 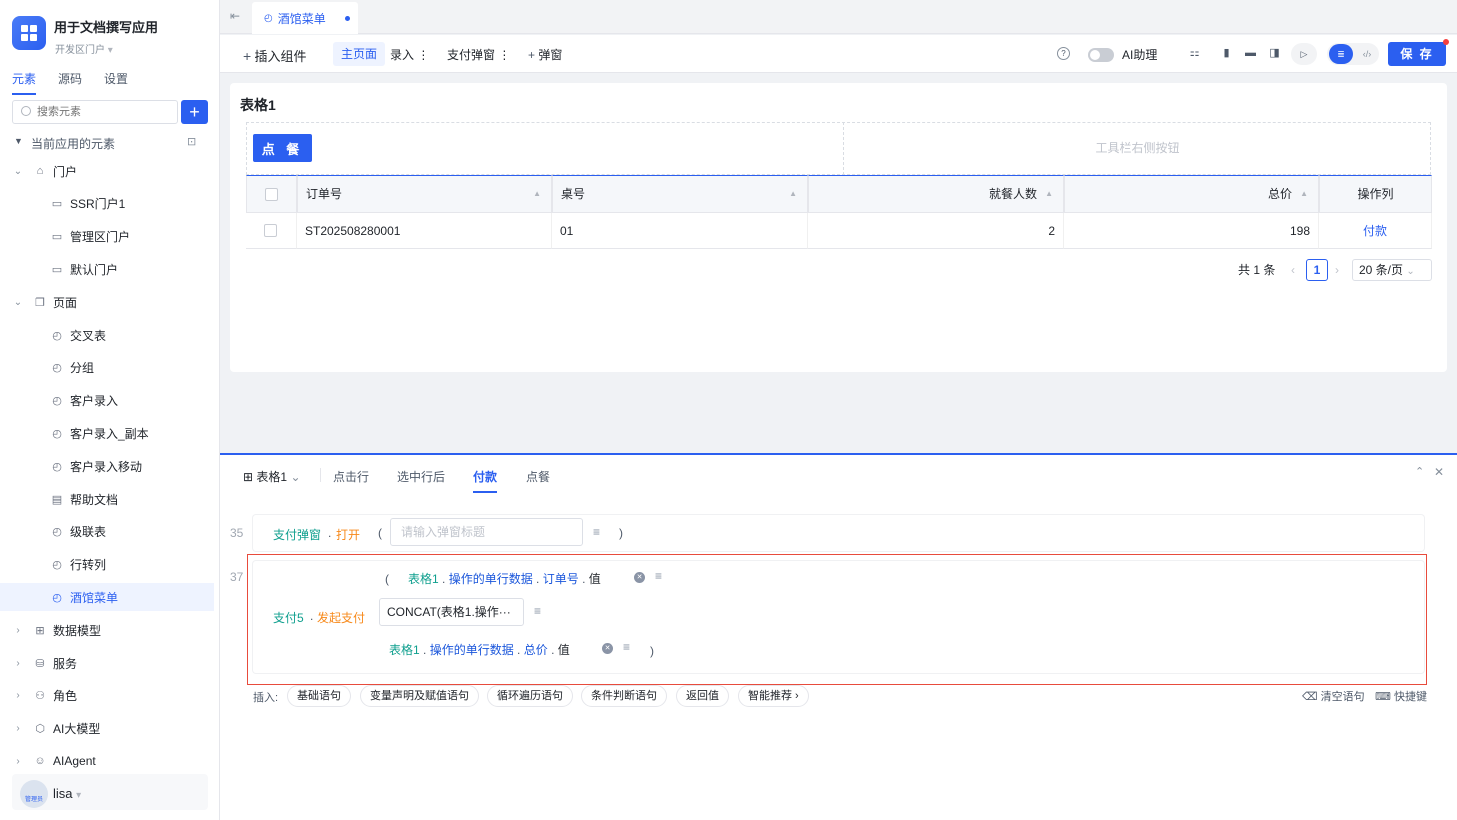 What do you see at coordinates (1392, 270) in the screenshot?
I see `page-size-select: 20 条/页 ⌄` at bounding box center [1392, 270].